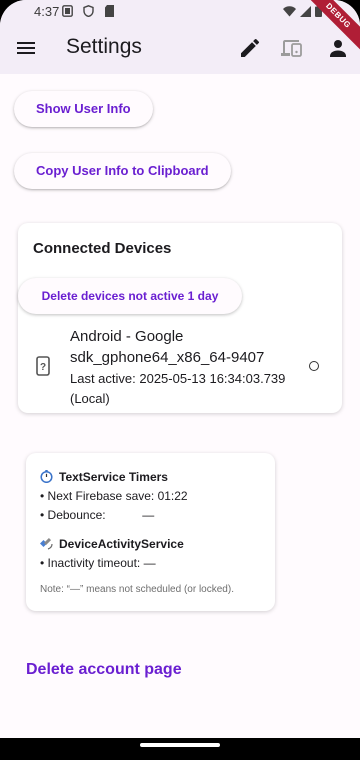 This screenshot has width=360, height=760. I want to click on sd-card-icon, so click(109, 11).